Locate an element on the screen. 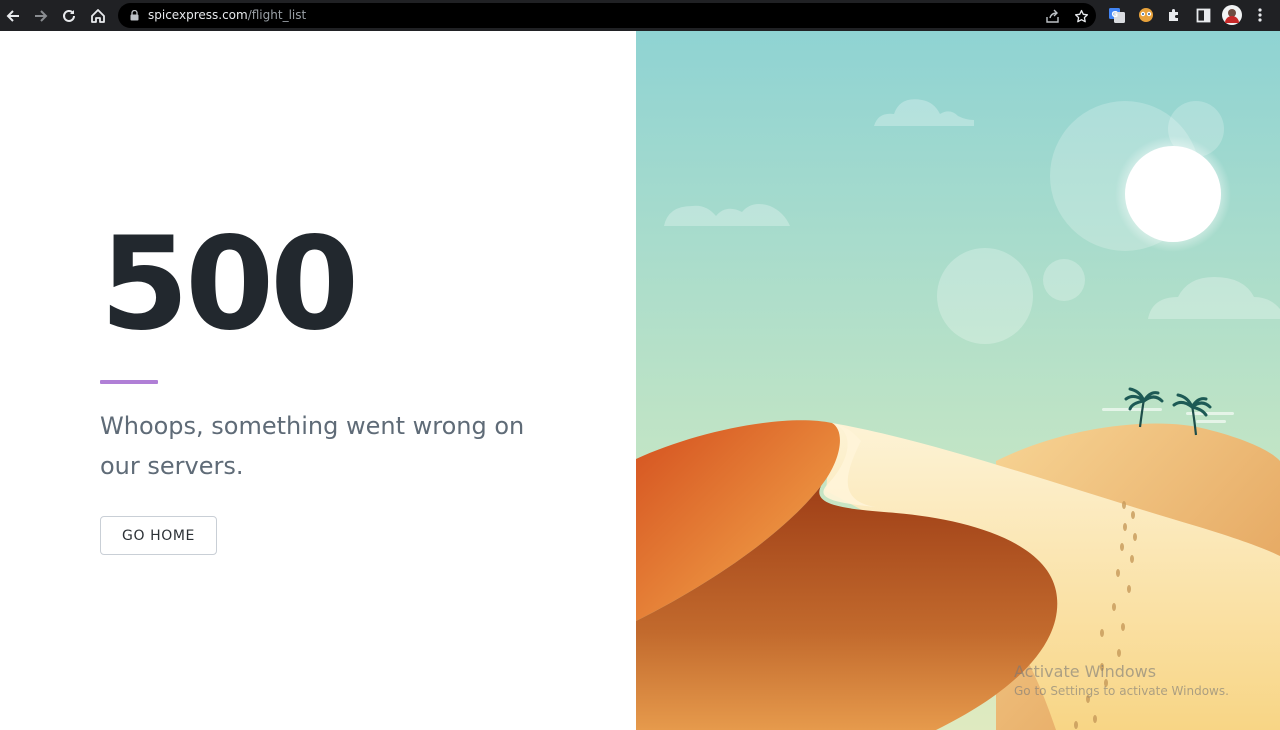 Image resolution: width=1280 pixels, height=730 pixels. share-icon is located at coordinates (1052, 16).